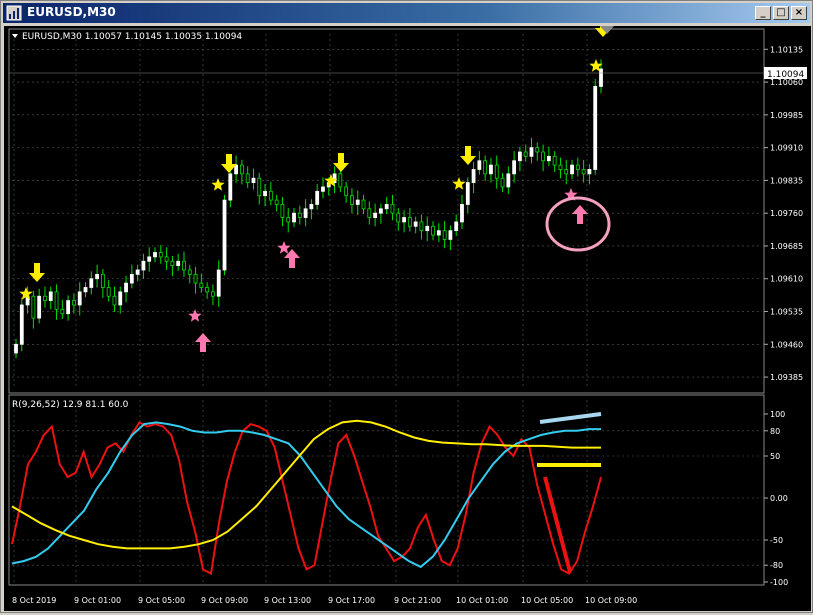 The width and height of the screenshot is (813, 615). I want to click on close-button: ×, so click(799, 13).